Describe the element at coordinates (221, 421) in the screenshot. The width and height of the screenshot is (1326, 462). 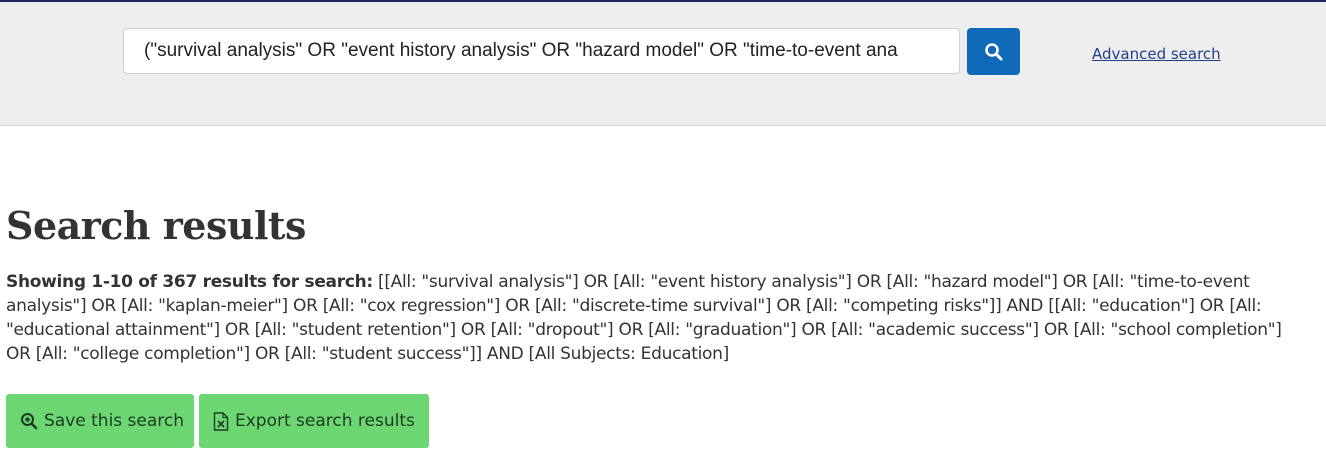
I see `spreadsheet-file-icon` at that location.